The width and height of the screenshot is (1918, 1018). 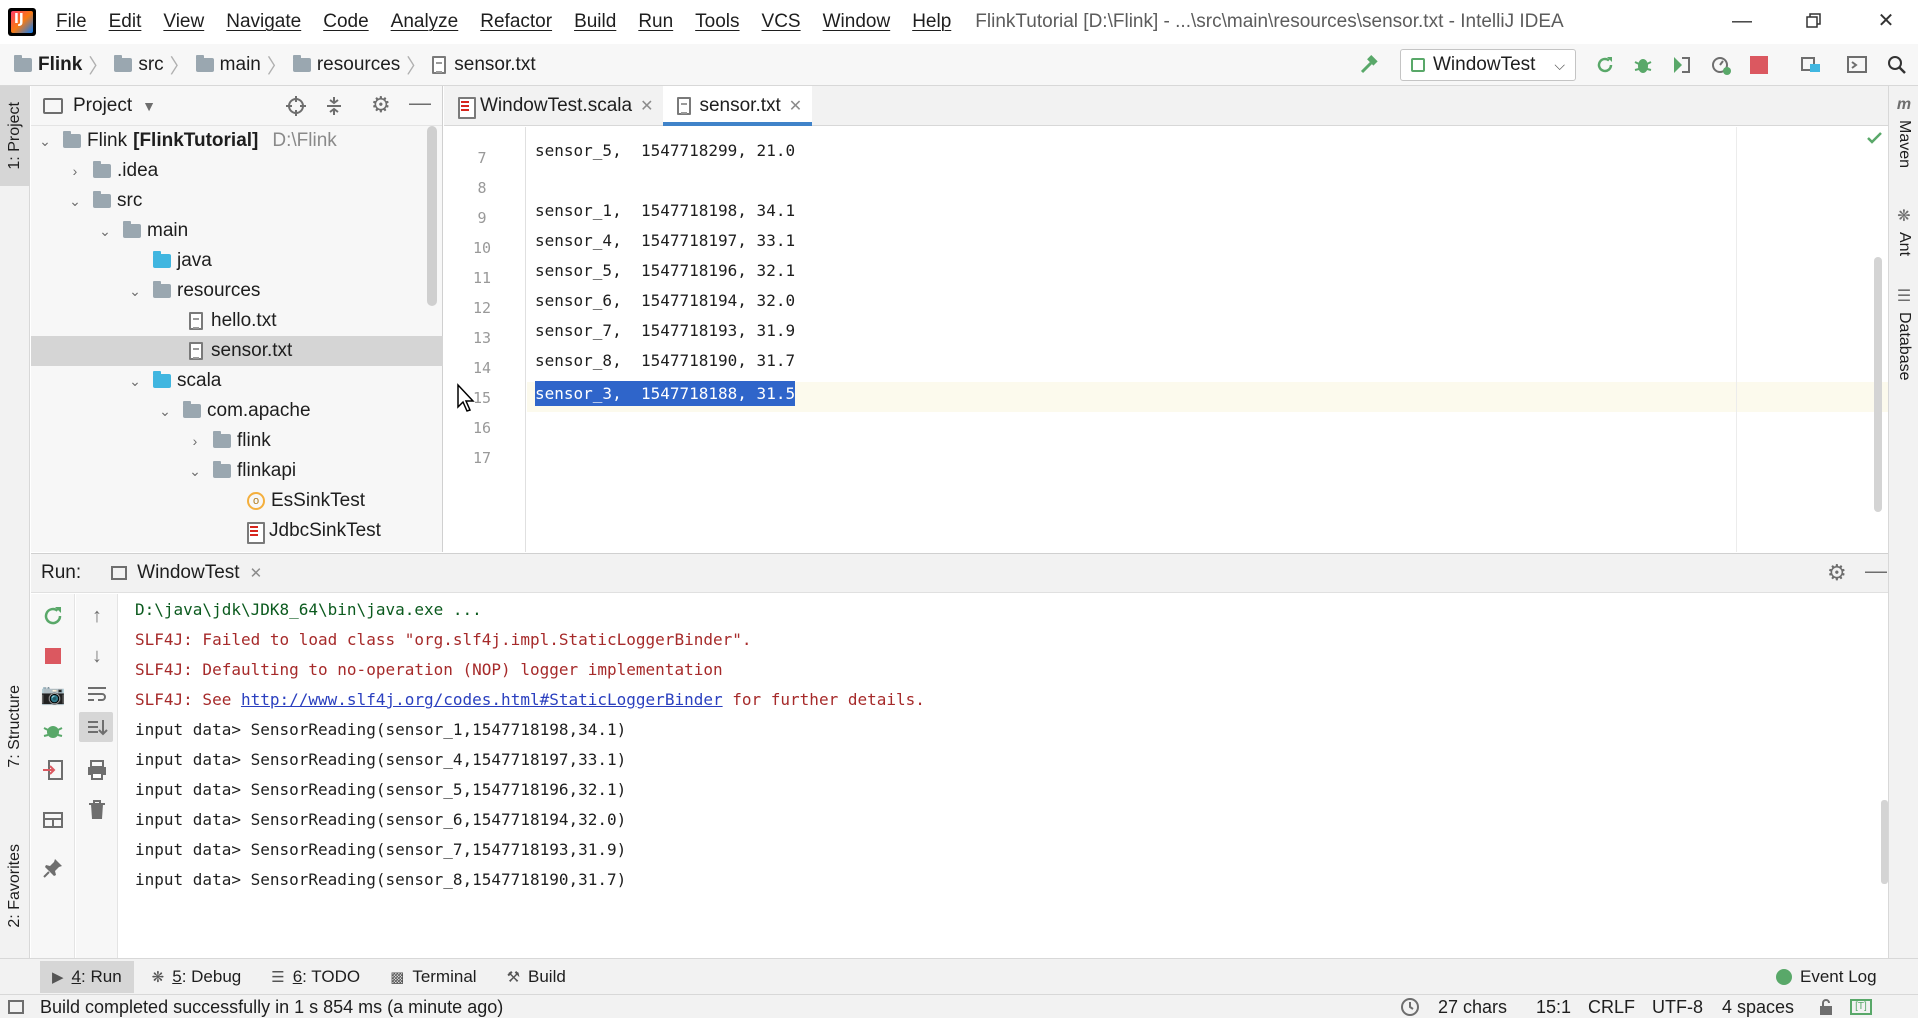 I want to click on tab-favorites-tool: 2: Favorites, so click(x=15, y=886).